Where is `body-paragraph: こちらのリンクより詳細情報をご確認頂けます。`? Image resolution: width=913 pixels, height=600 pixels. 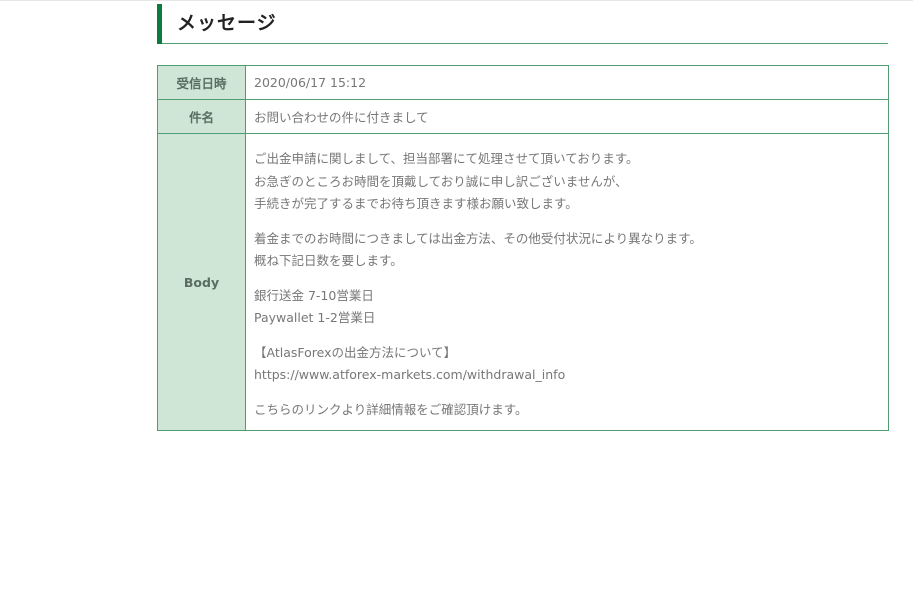
body-paragraph: こちらのリンクより詳細情報をご確認頂けます。 is located at coordinates (567, 410).